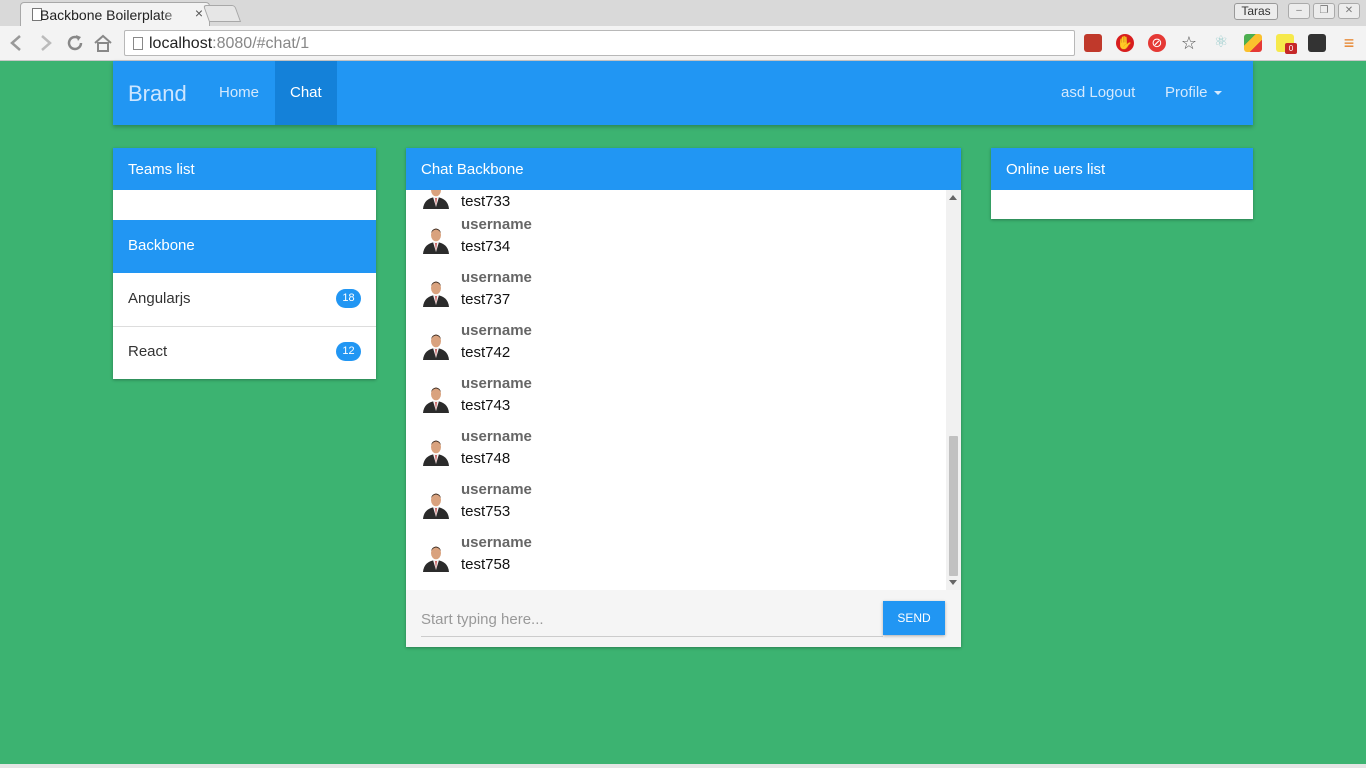  Describe the element at coordinates (1122, 169) in the screenshot. I see `online-users-title: Online uers list` at that location.